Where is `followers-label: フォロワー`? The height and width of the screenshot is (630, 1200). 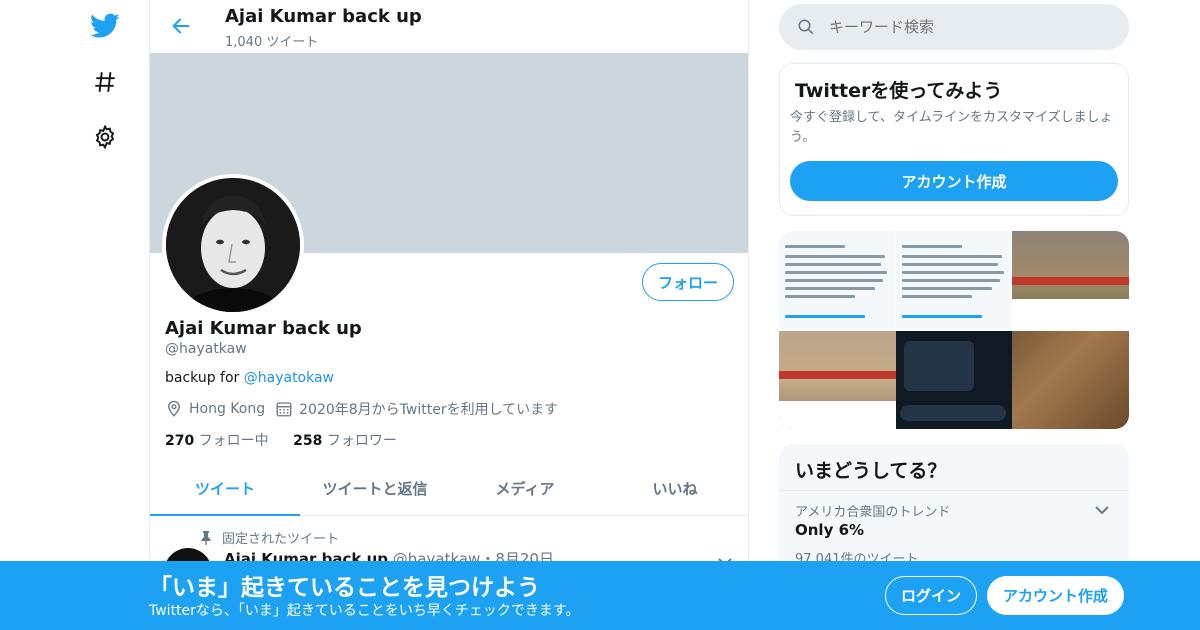
followers-label: フォロワー is located at coordinates (361, 441).